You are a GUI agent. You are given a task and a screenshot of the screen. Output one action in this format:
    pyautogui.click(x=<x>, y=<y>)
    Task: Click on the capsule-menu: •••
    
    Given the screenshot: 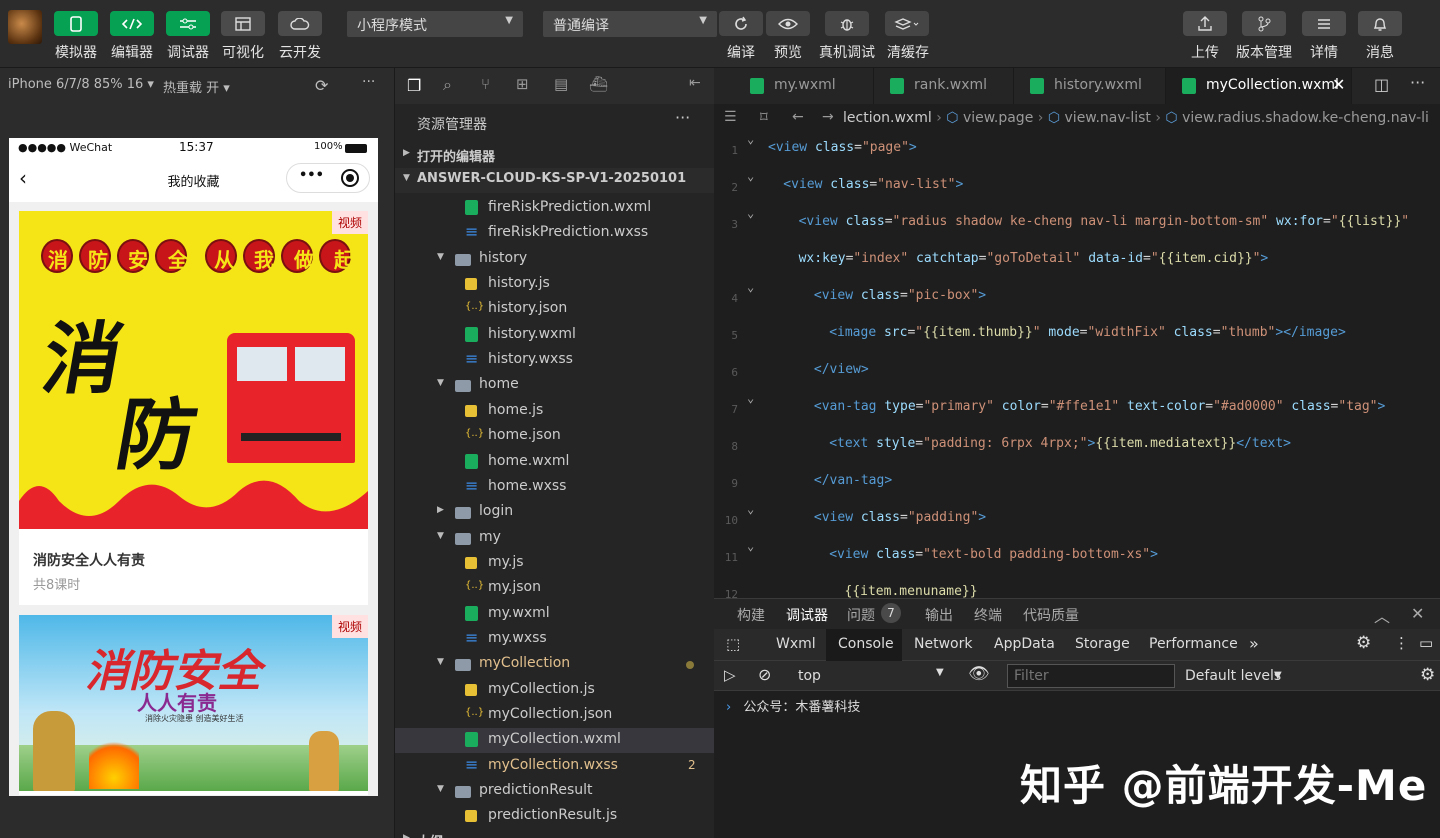 What is the action you would take?
    pyautogui.click(x=328, y=178)
    